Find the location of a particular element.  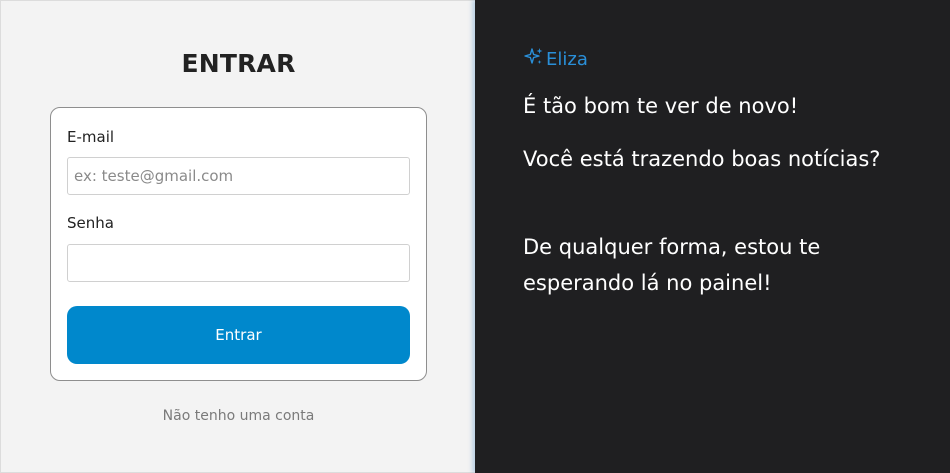

sparkles-icon is located at coordinates (535, 59).